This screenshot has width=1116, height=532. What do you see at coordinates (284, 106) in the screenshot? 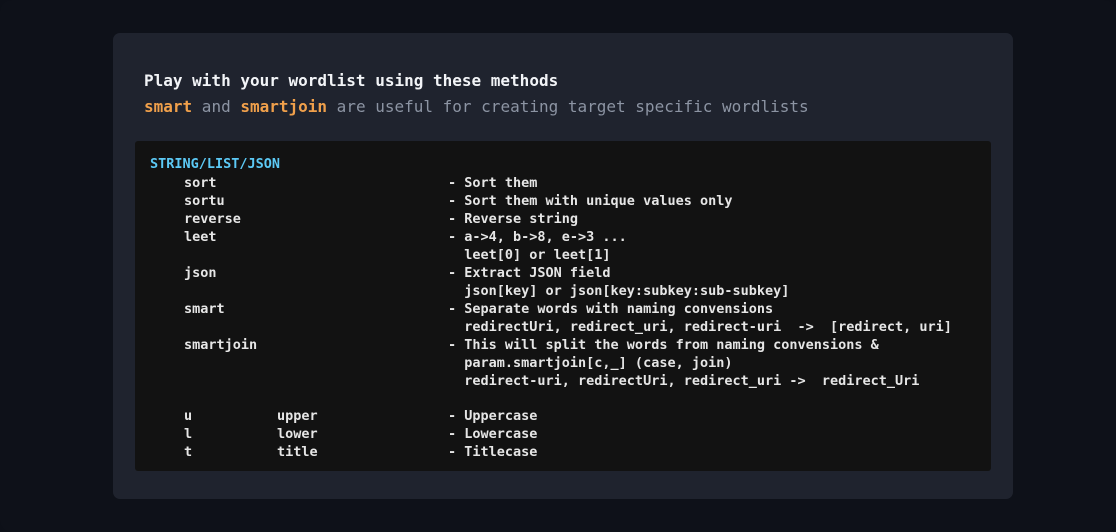
I see `smartjoin-keyword: smartjoin` at bounding box center [284, 106].